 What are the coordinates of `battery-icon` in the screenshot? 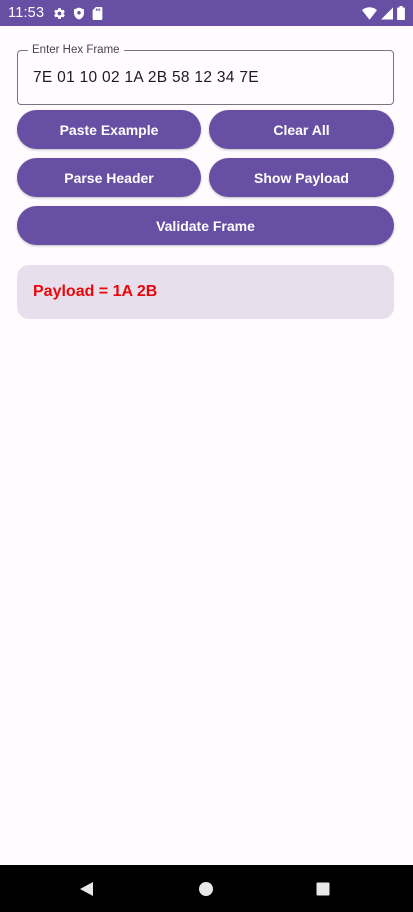 It's located at (401, 13).